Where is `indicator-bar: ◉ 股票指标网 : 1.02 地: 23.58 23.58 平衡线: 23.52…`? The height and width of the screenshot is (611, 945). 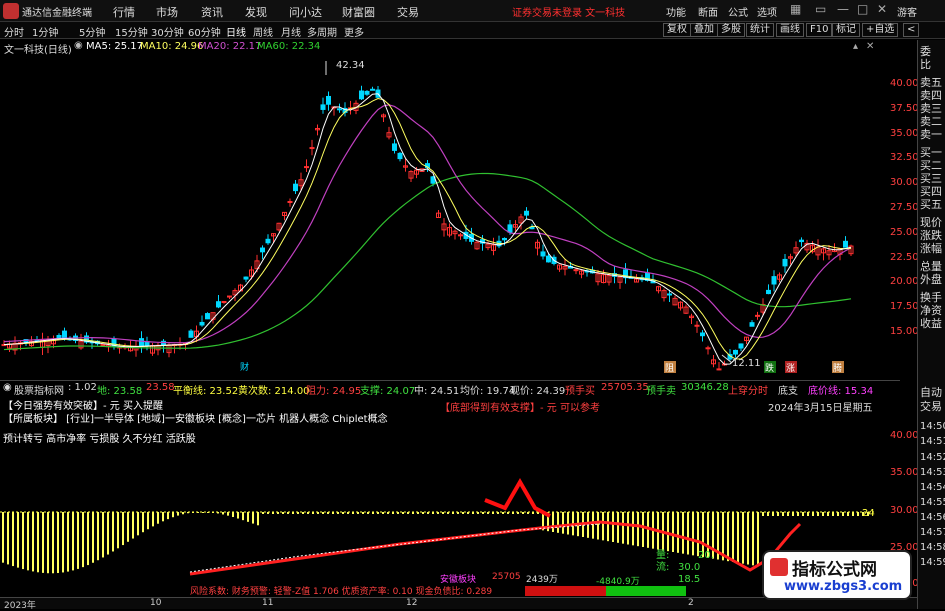
indicator-bar: ◉ 股票指标网 : 1.02 地: 23.58 23.58 平衡线: 23.52… is located at coordinates (450, 388).